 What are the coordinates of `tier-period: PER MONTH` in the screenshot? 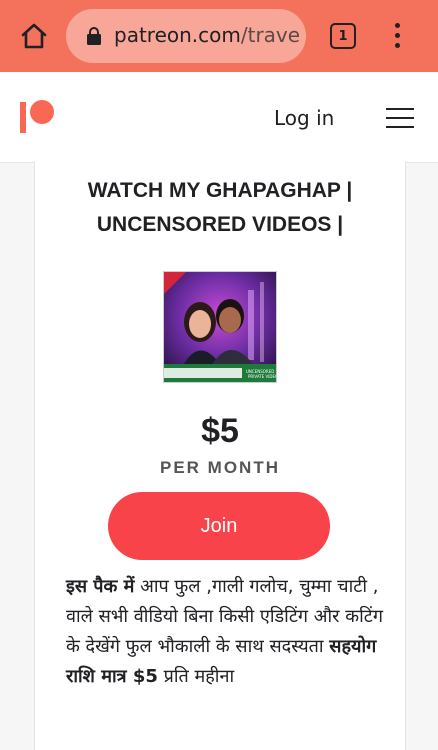 It's located at (220, 467).